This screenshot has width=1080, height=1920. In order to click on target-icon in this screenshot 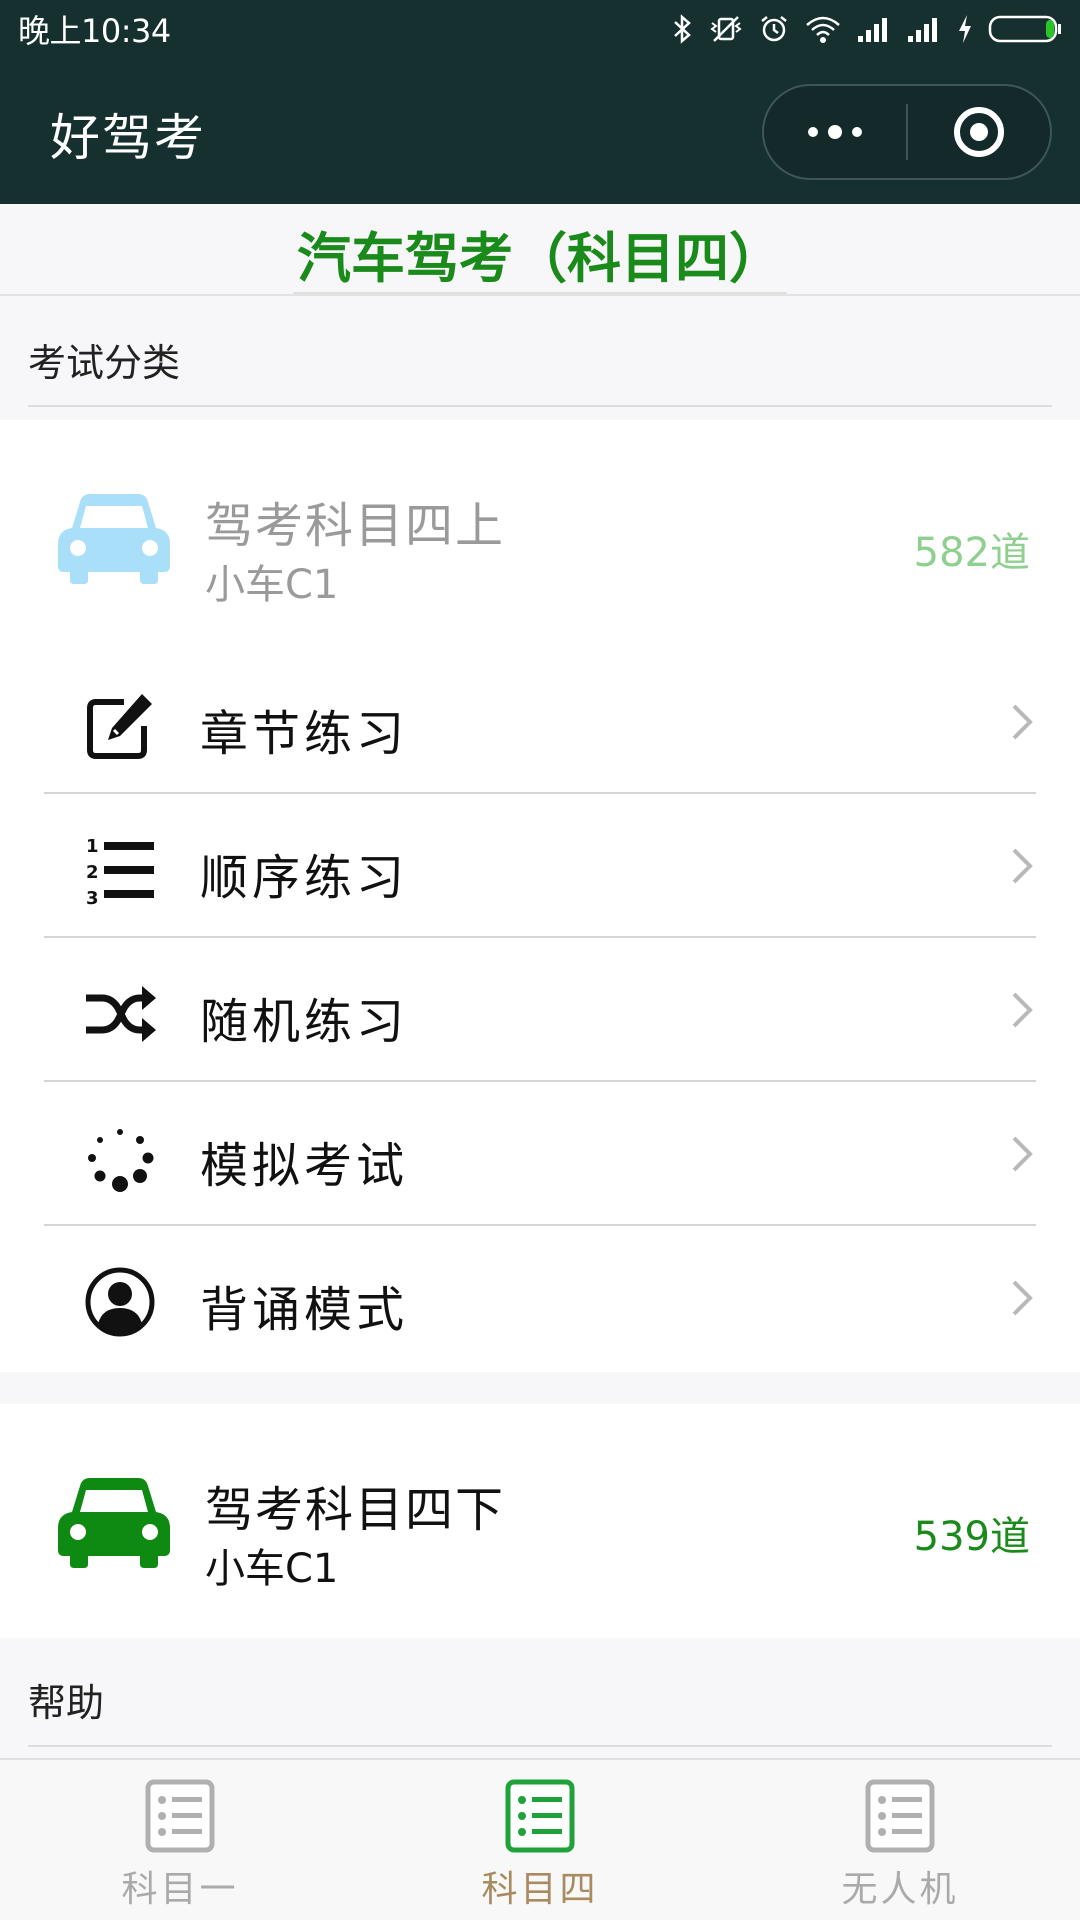, I will do `click(978, 132)`.